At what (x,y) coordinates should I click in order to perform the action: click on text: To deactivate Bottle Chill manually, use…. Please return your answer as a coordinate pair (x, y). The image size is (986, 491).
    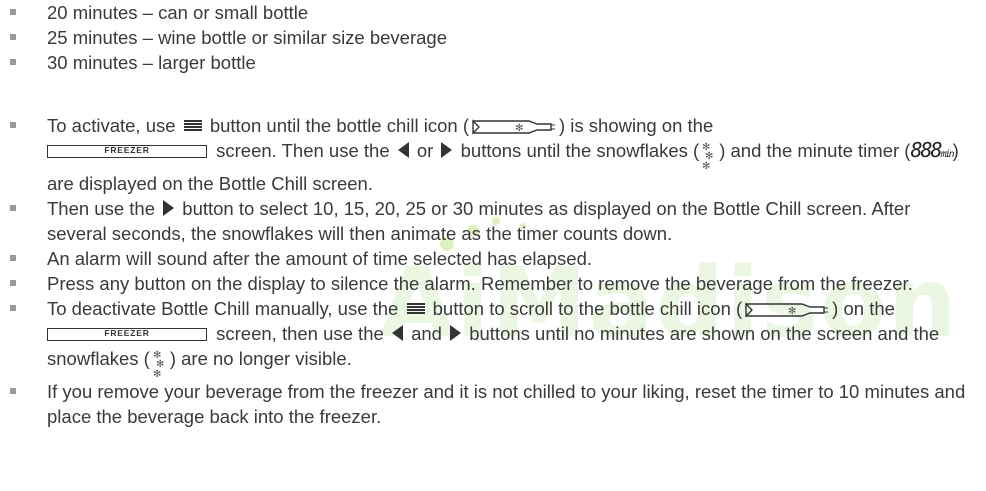
    Looking at the image, I should click on (223, 308).